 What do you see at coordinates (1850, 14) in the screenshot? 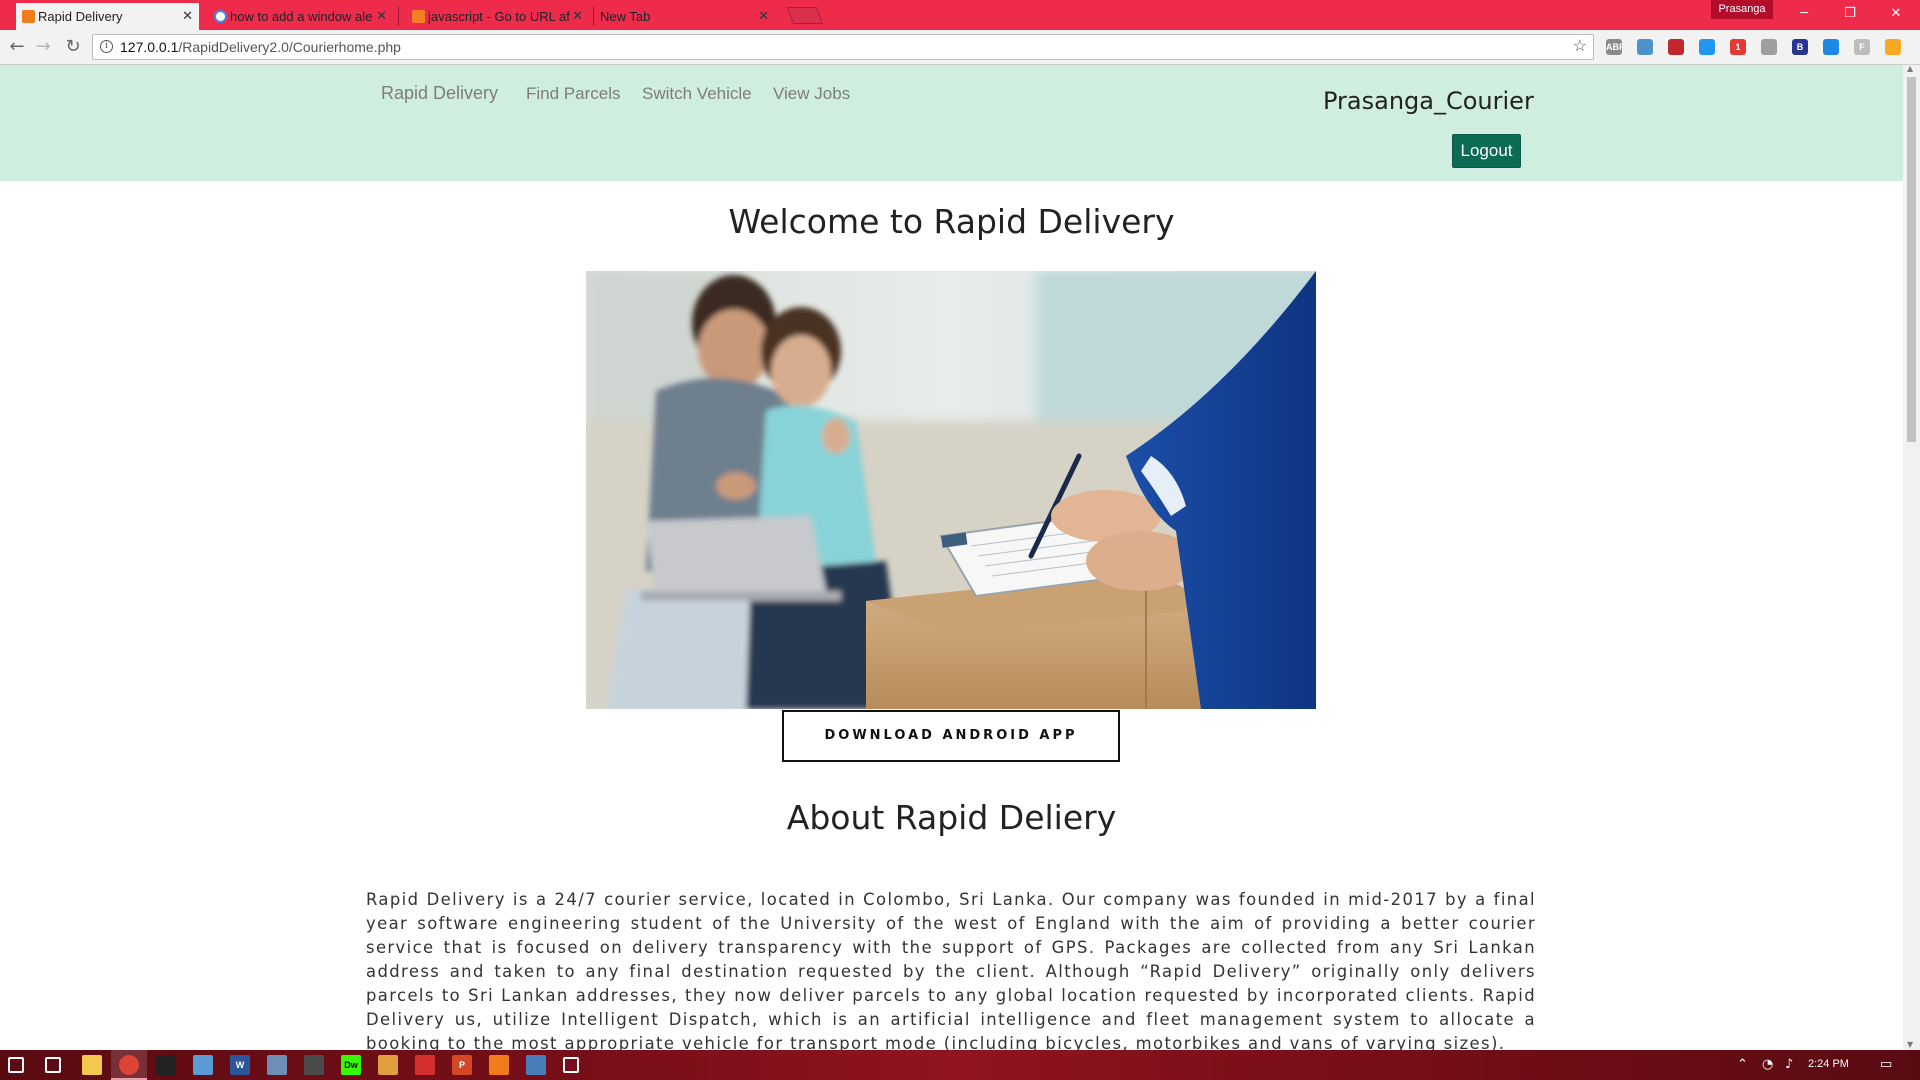
I see `restore-icon: ❐` at bounding box center [1850, 14].